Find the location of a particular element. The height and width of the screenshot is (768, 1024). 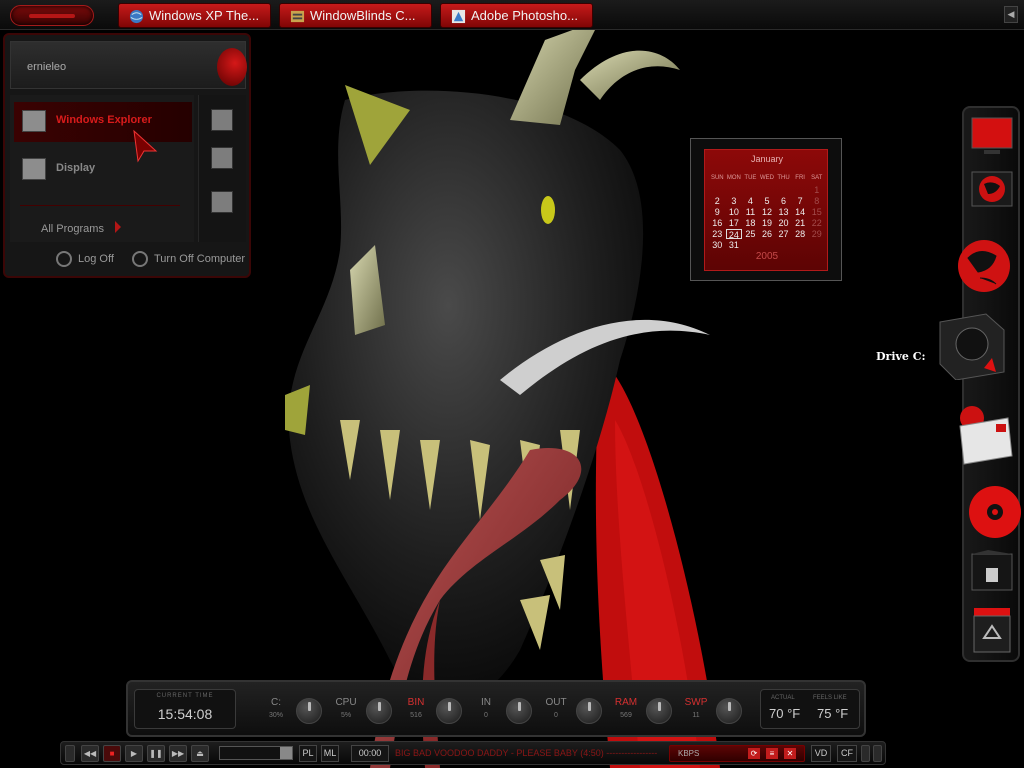

calendar-day: 12 is located at coordinates (767, 212).